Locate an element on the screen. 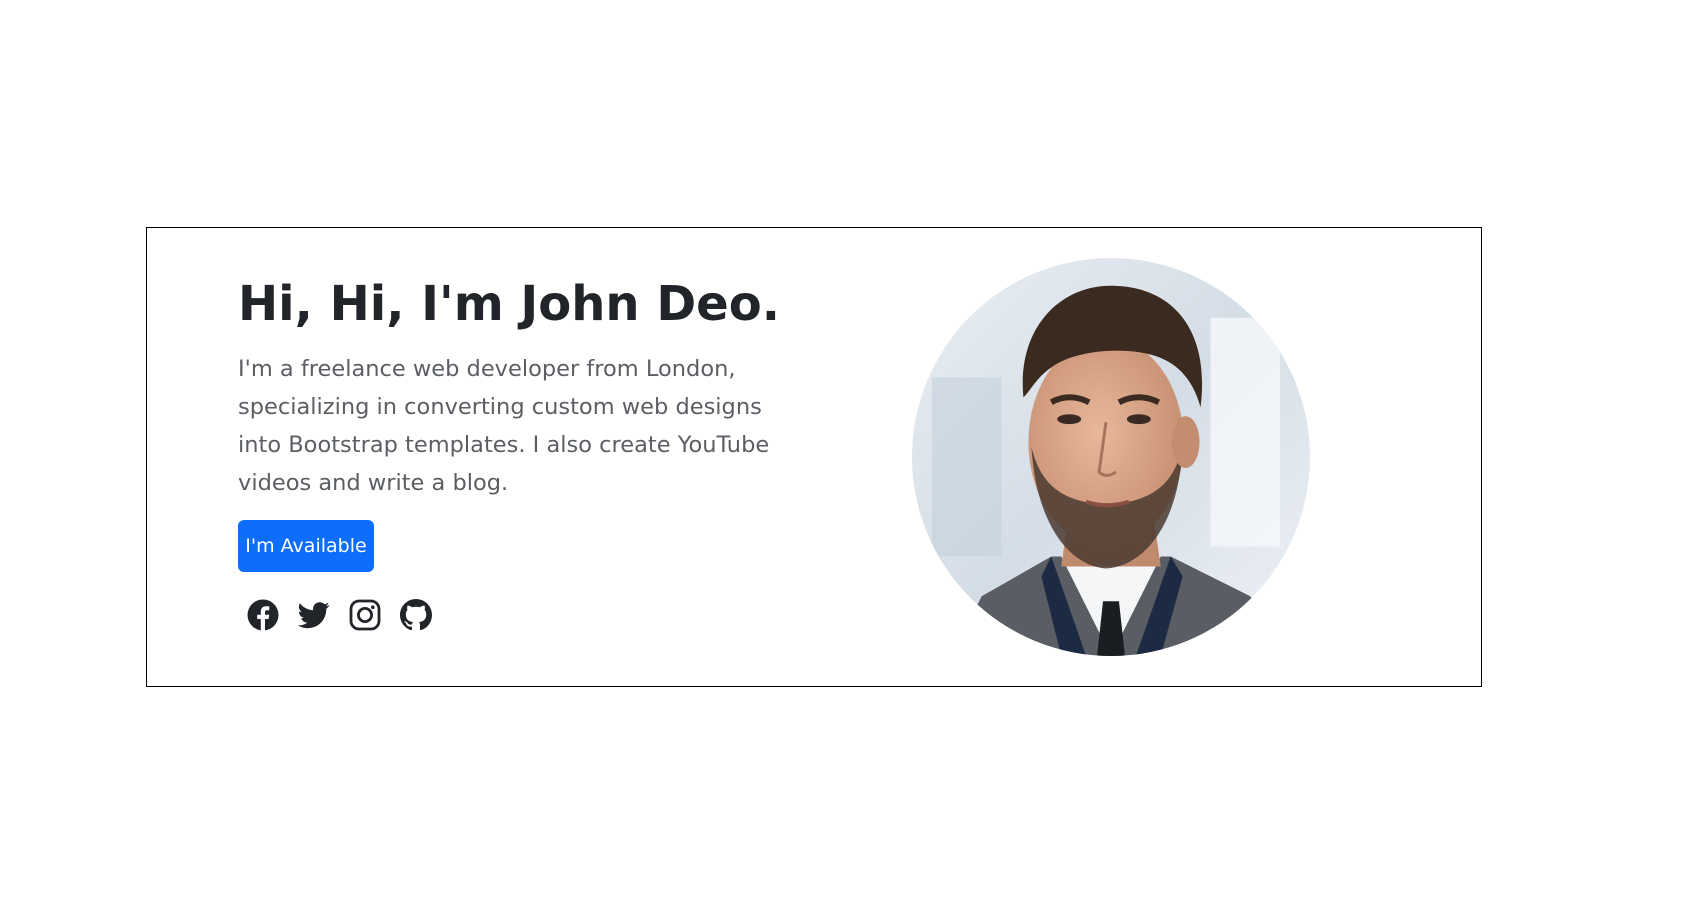 The width and height of the screenshot is (1688, 899). github-icon is located at coordinates (416, 615).